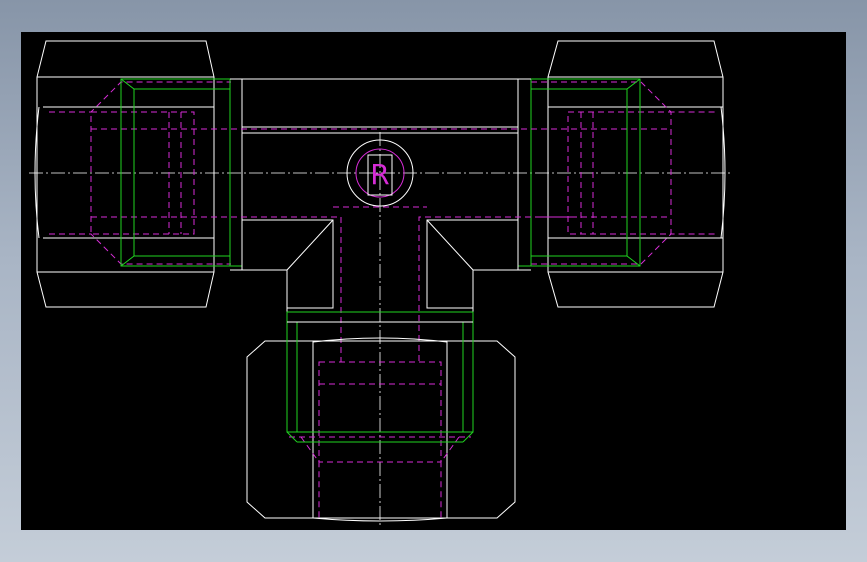  Describe the element at coordinates (379, 174) in the screenshot. I see `logo-glyph: R` at that location.